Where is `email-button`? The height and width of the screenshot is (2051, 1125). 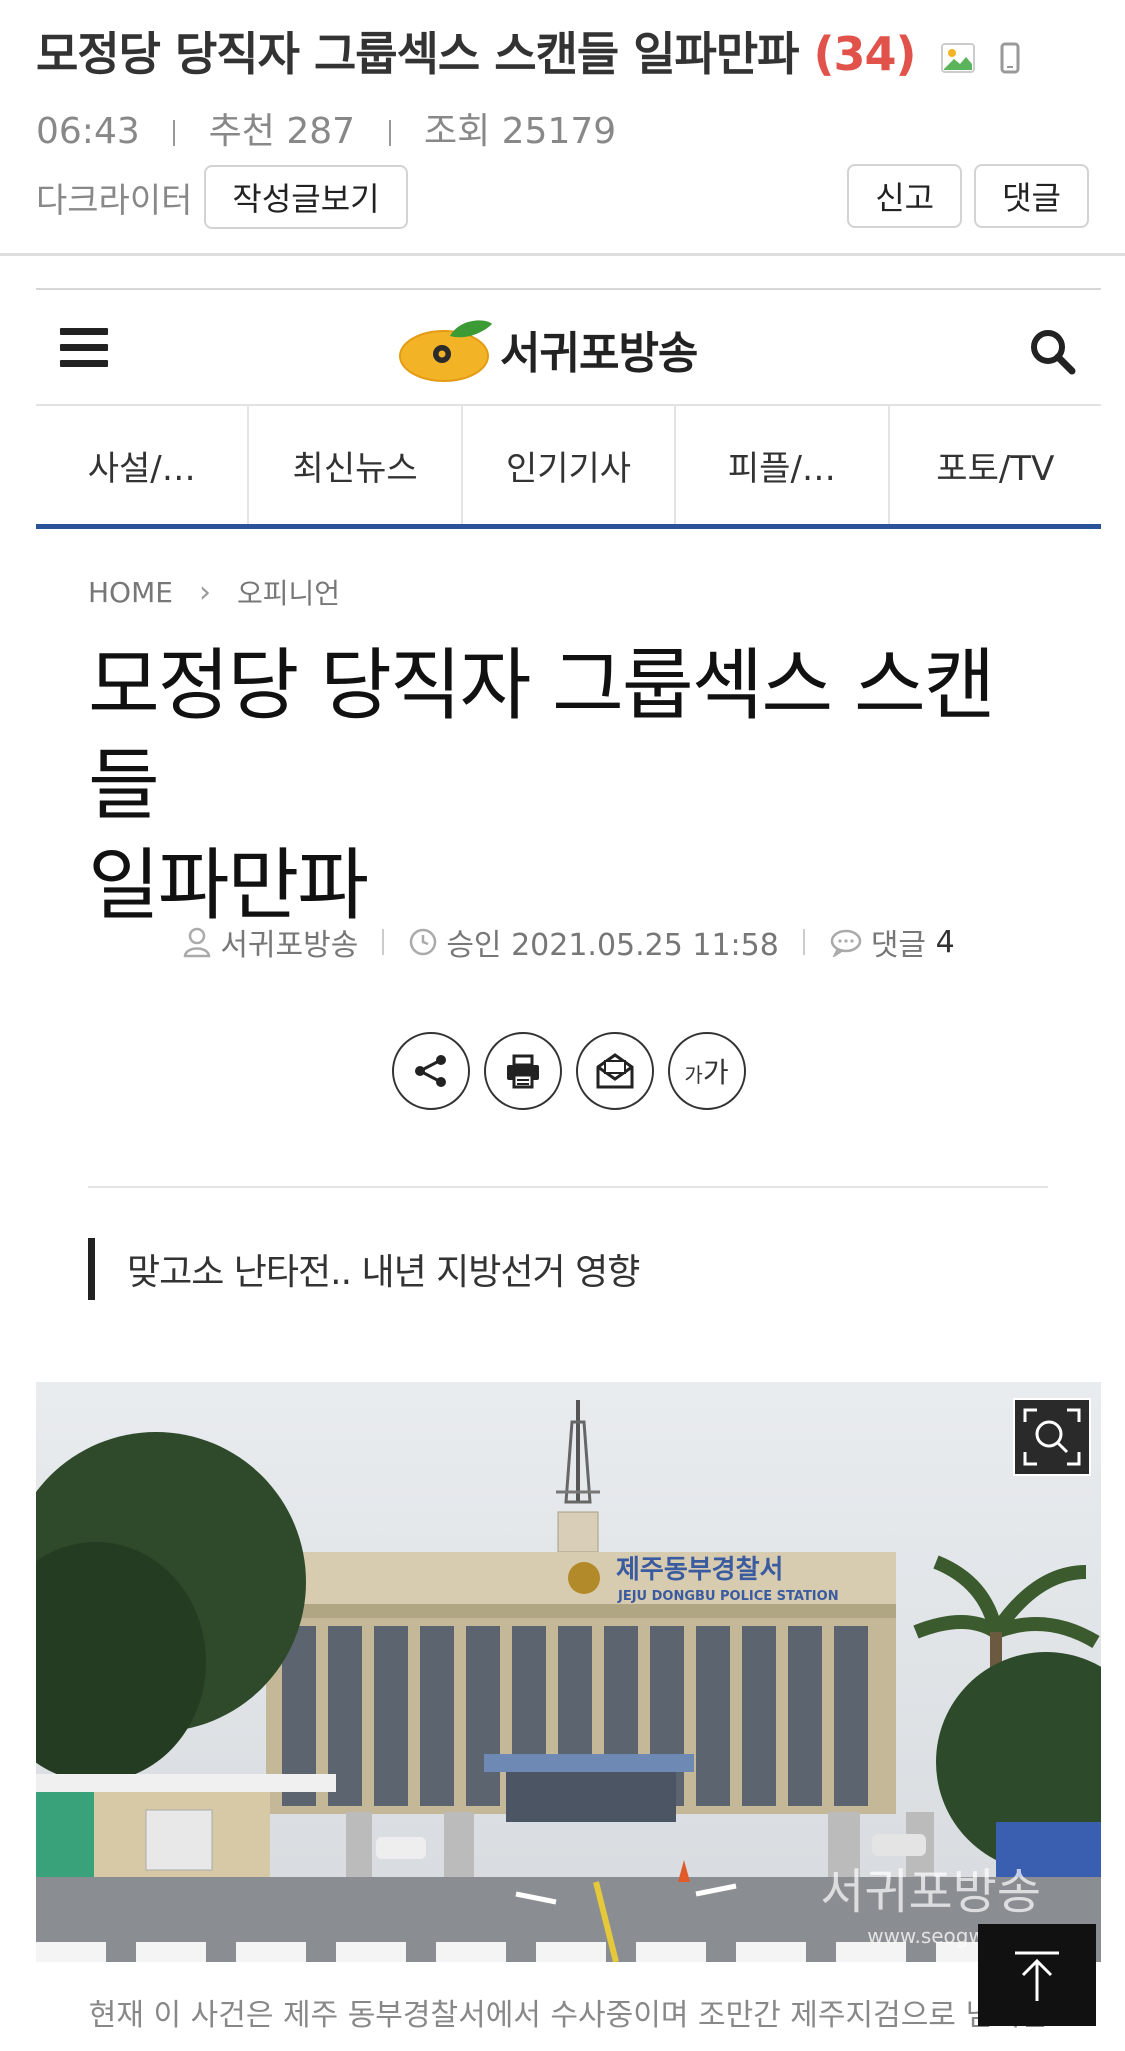
email-button is located at coordinates (614, 1071).